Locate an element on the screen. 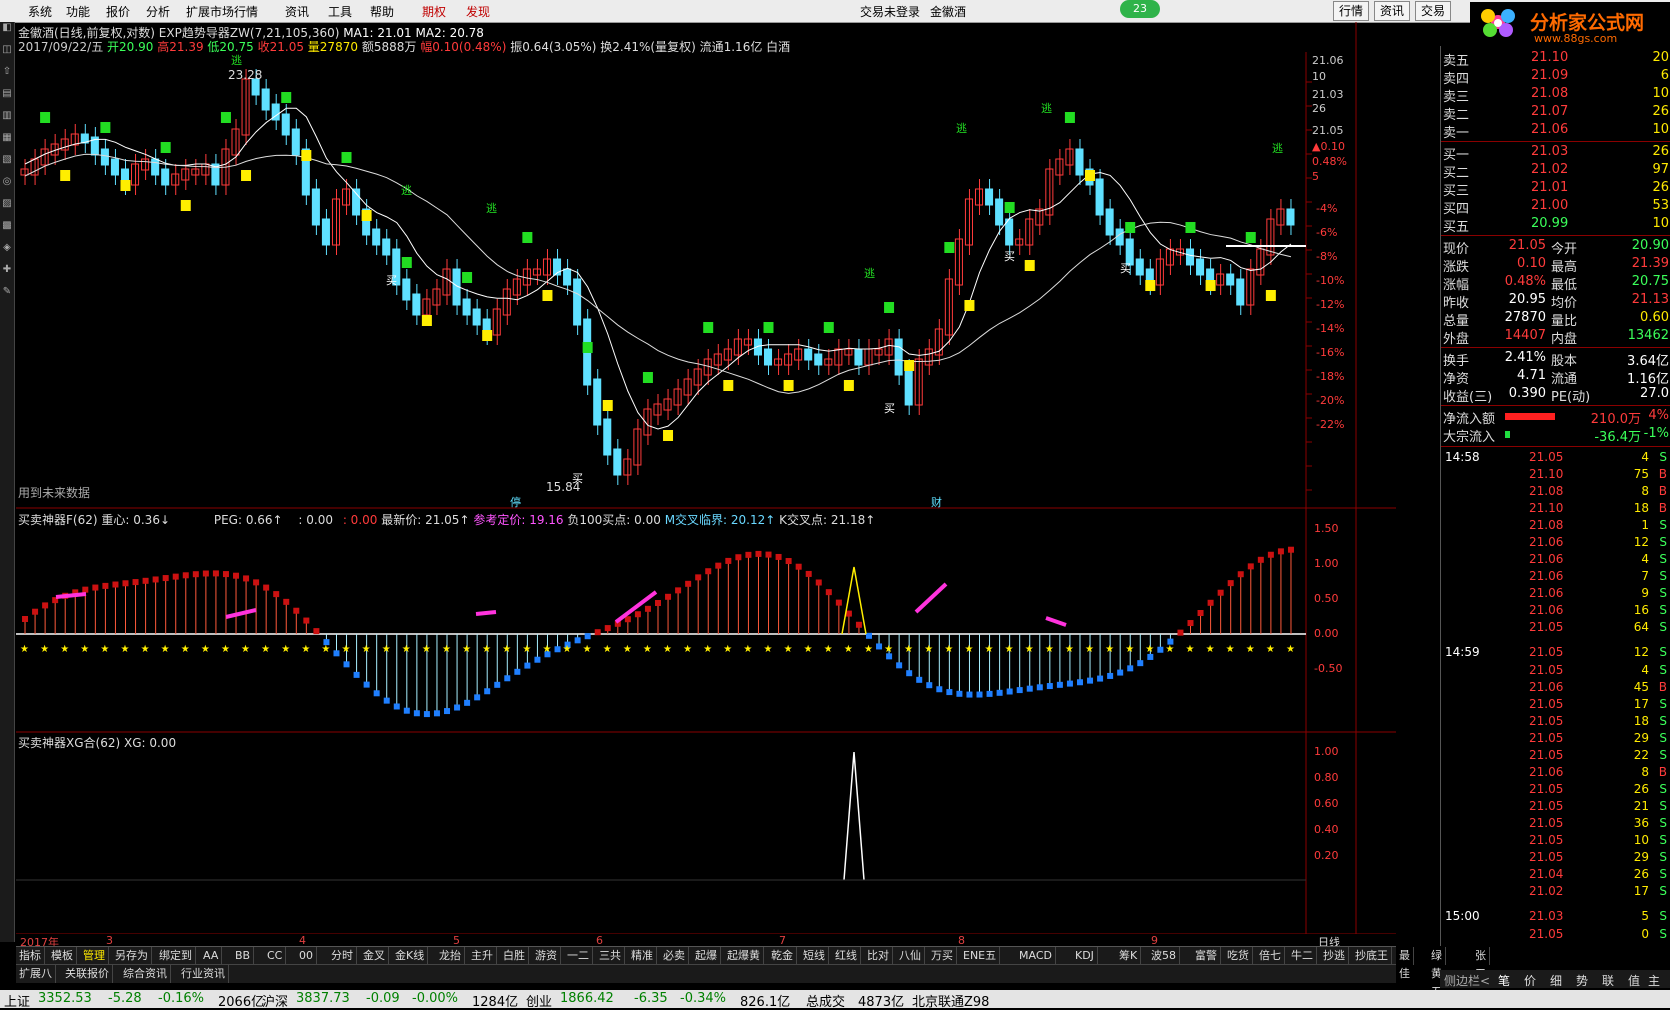  tick-row: 21.04 26 S is located at coordinates (1555, 876).